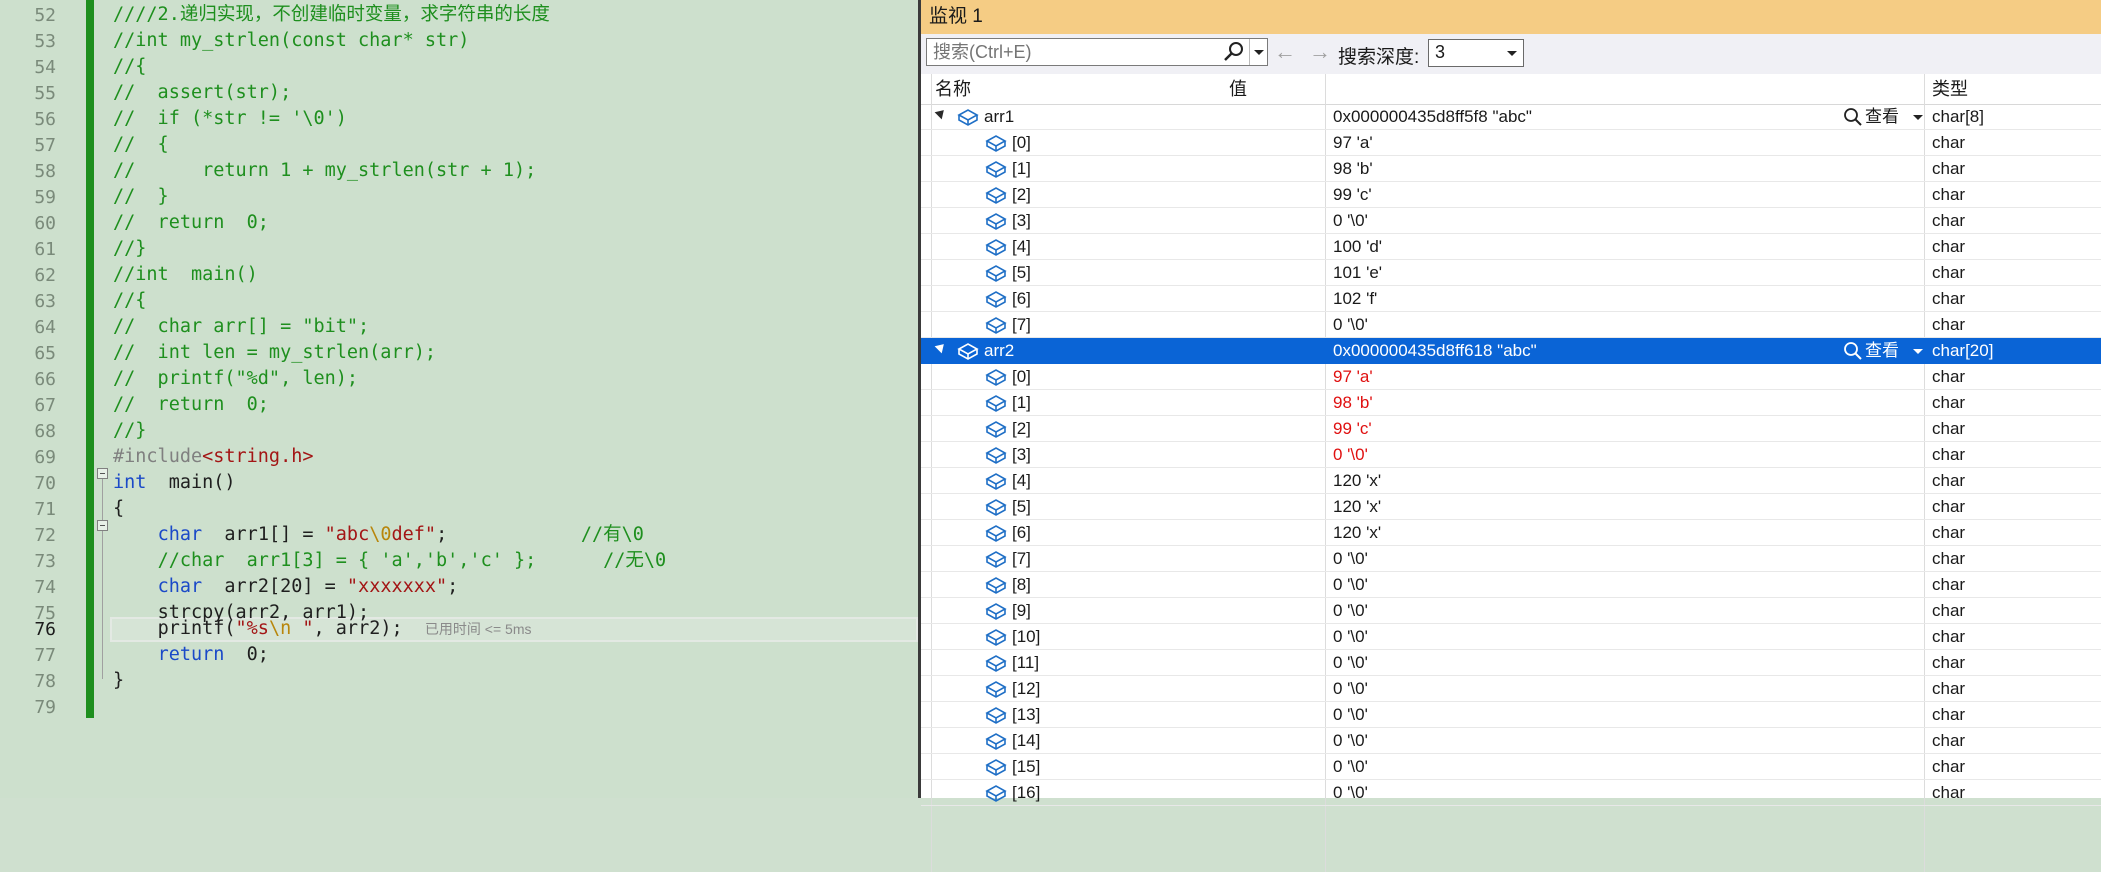 The image size is (2101, 872). I want to click on watch-row-element: [16] 0 '\0' char, so click(1511, 793).